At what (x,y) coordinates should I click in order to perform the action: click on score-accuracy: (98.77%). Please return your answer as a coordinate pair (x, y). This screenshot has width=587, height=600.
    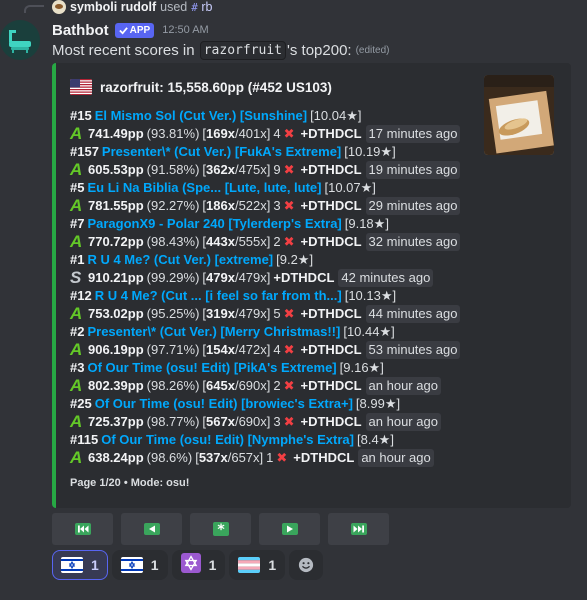
    Looking at the image, I should click on (173, 421).